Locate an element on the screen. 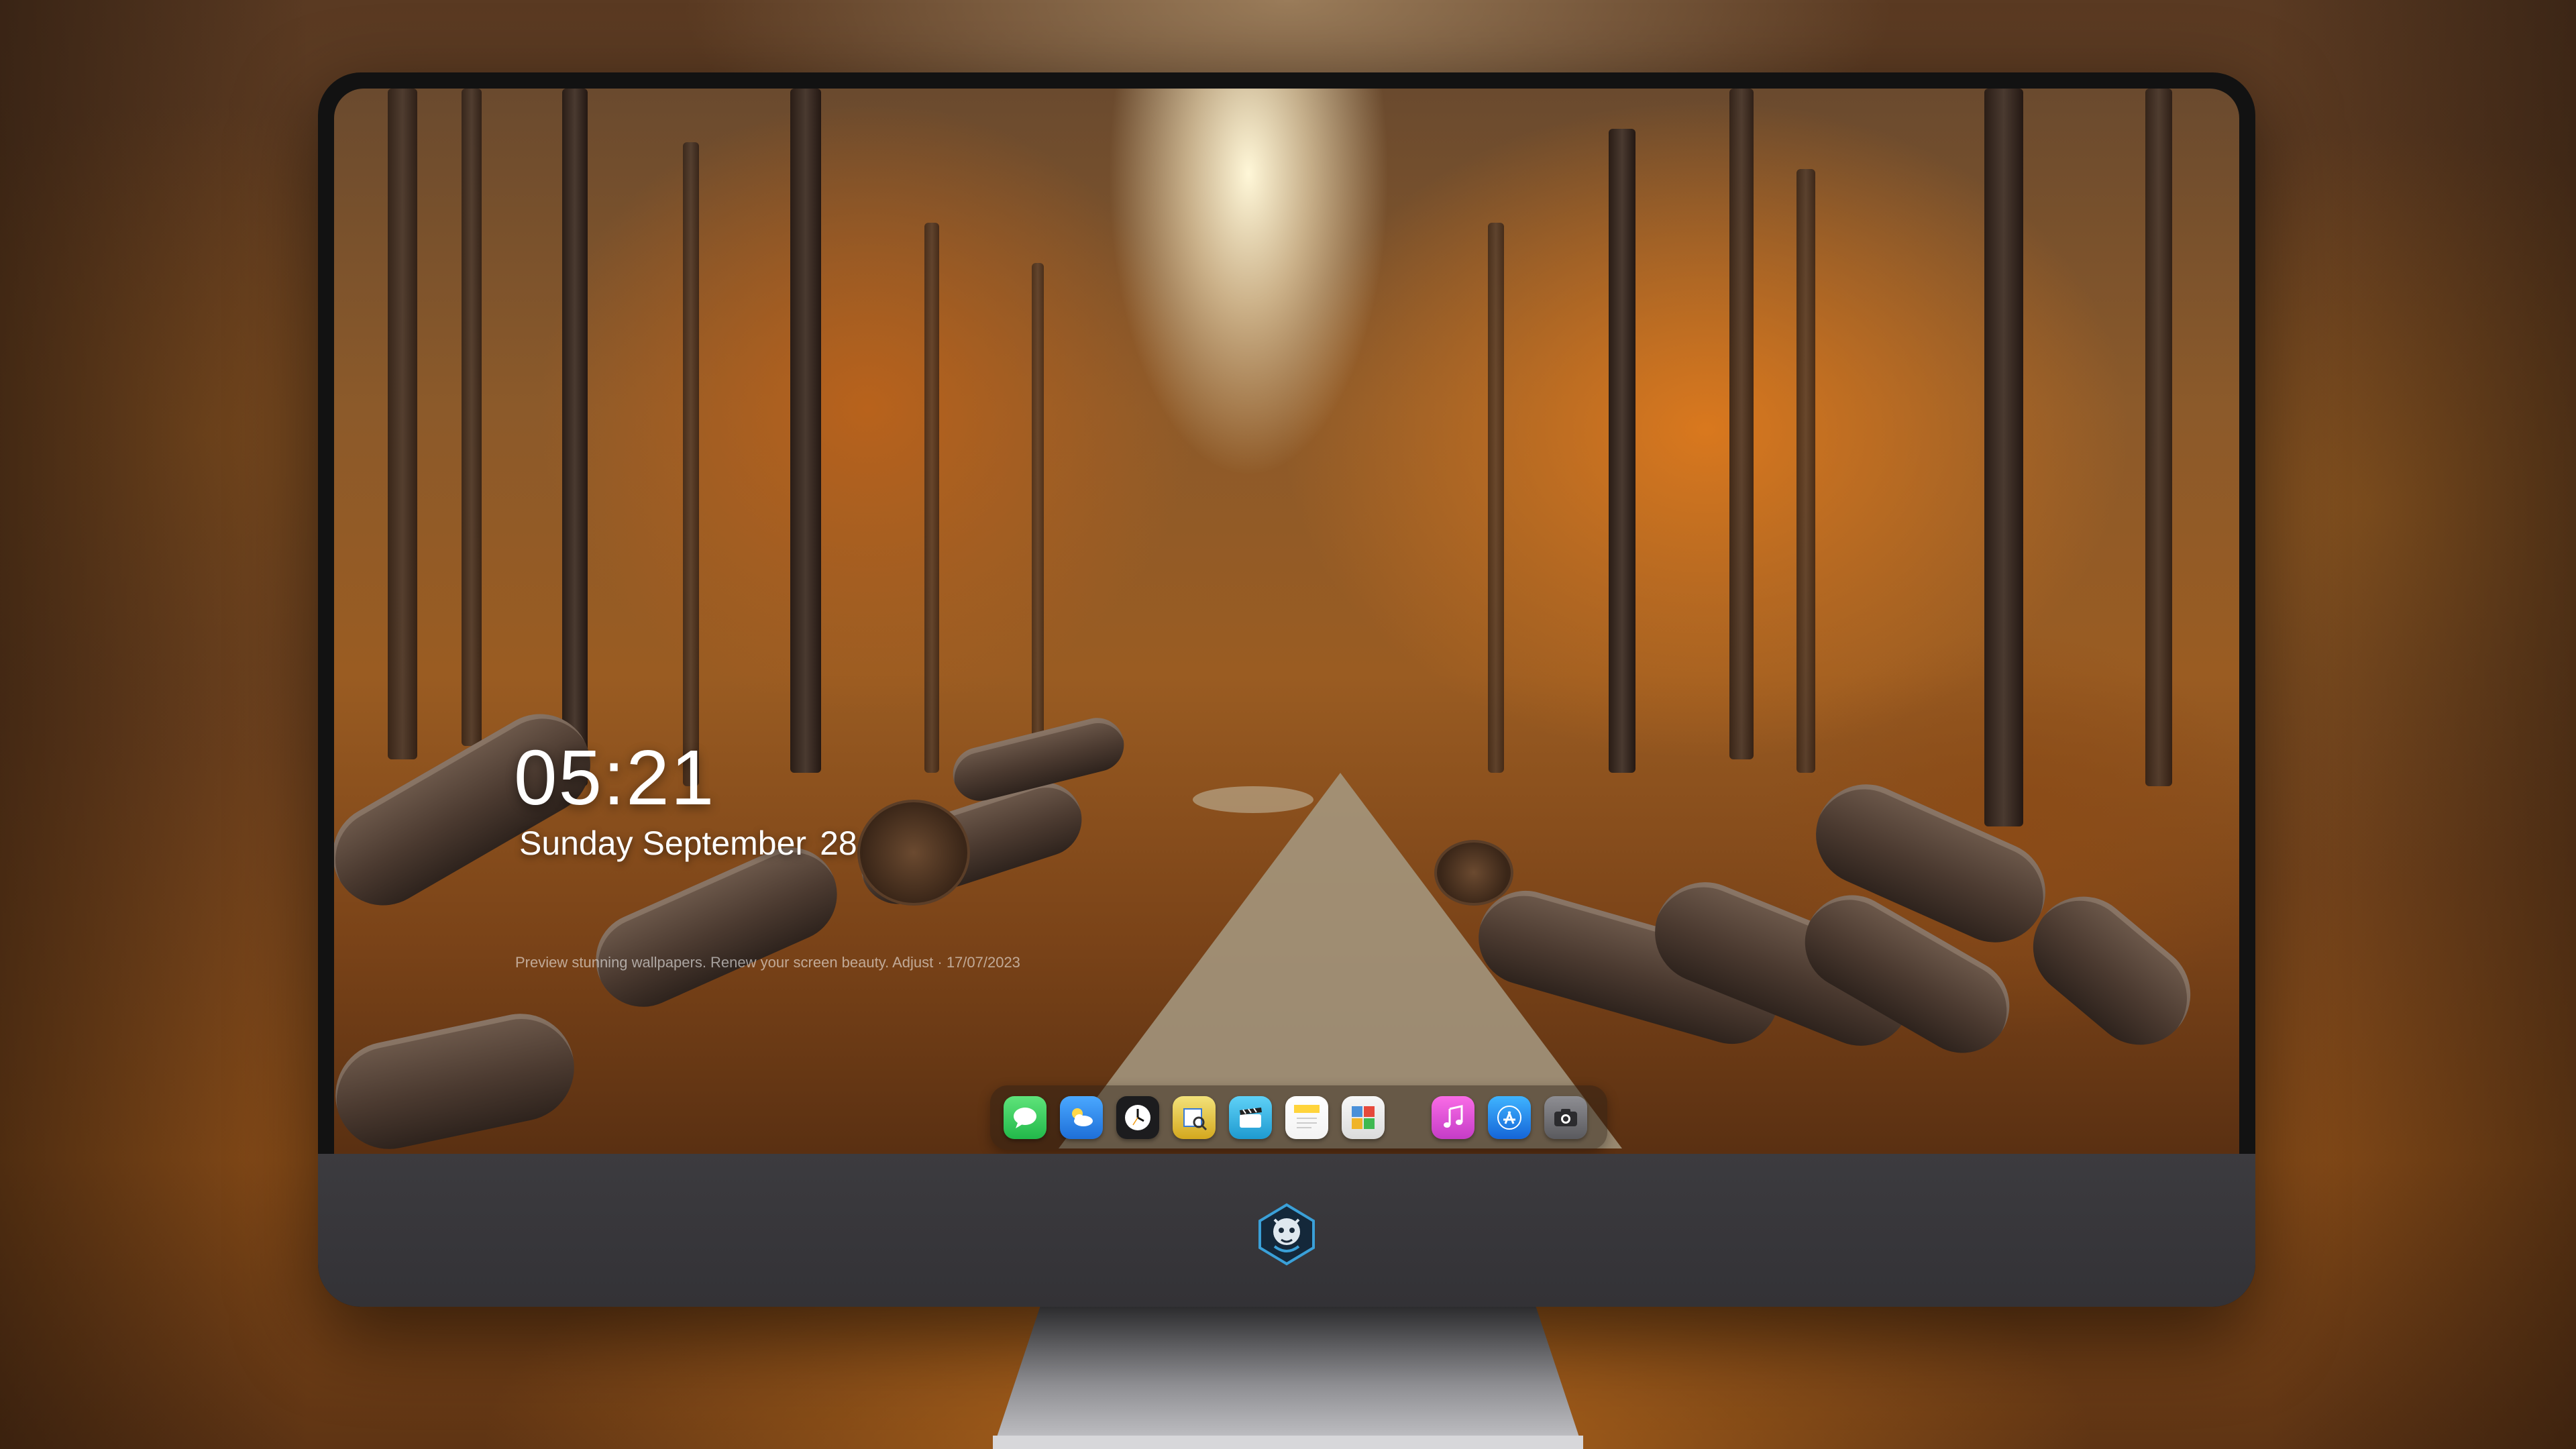 The width and height of the screenshot is (2576, 1449). photo-booth-app is located at coordinates (1363, 1117).